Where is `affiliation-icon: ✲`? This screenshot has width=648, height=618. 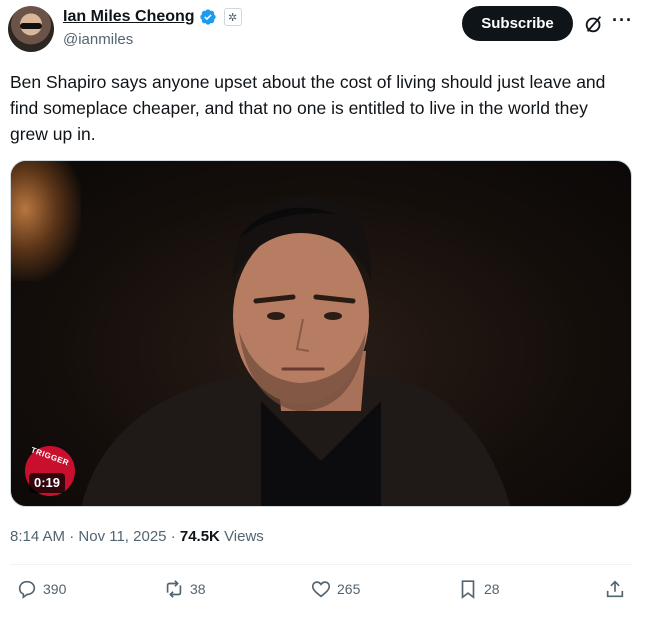 affiliation-icon: ✲ is located at coordinates (232, 17).